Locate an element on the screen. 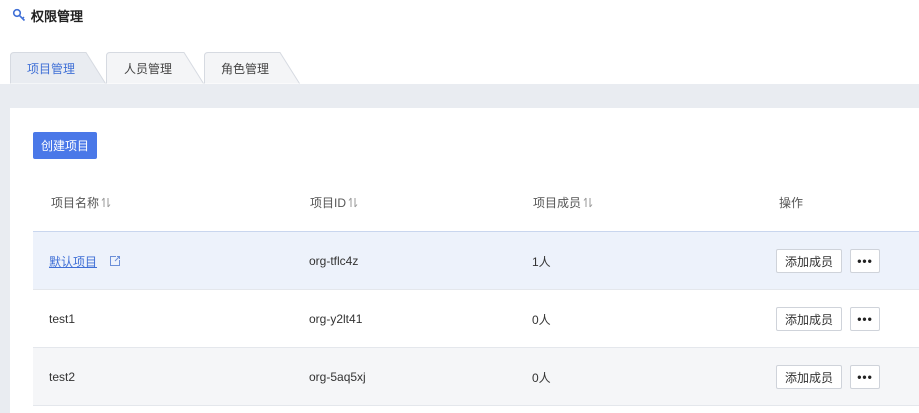 The height and width of the screenshot is (413, 919). tab-role-management: 角色管理 is located at coordinates (252, 68).